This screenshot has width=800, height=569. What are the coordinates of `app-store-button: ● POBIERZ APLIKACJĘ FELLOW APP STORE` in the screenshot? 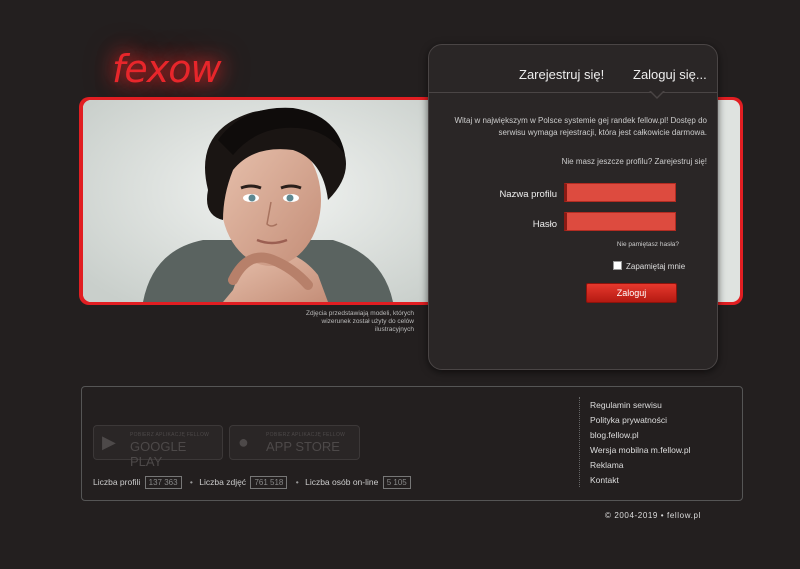 It's located at (294, 442).